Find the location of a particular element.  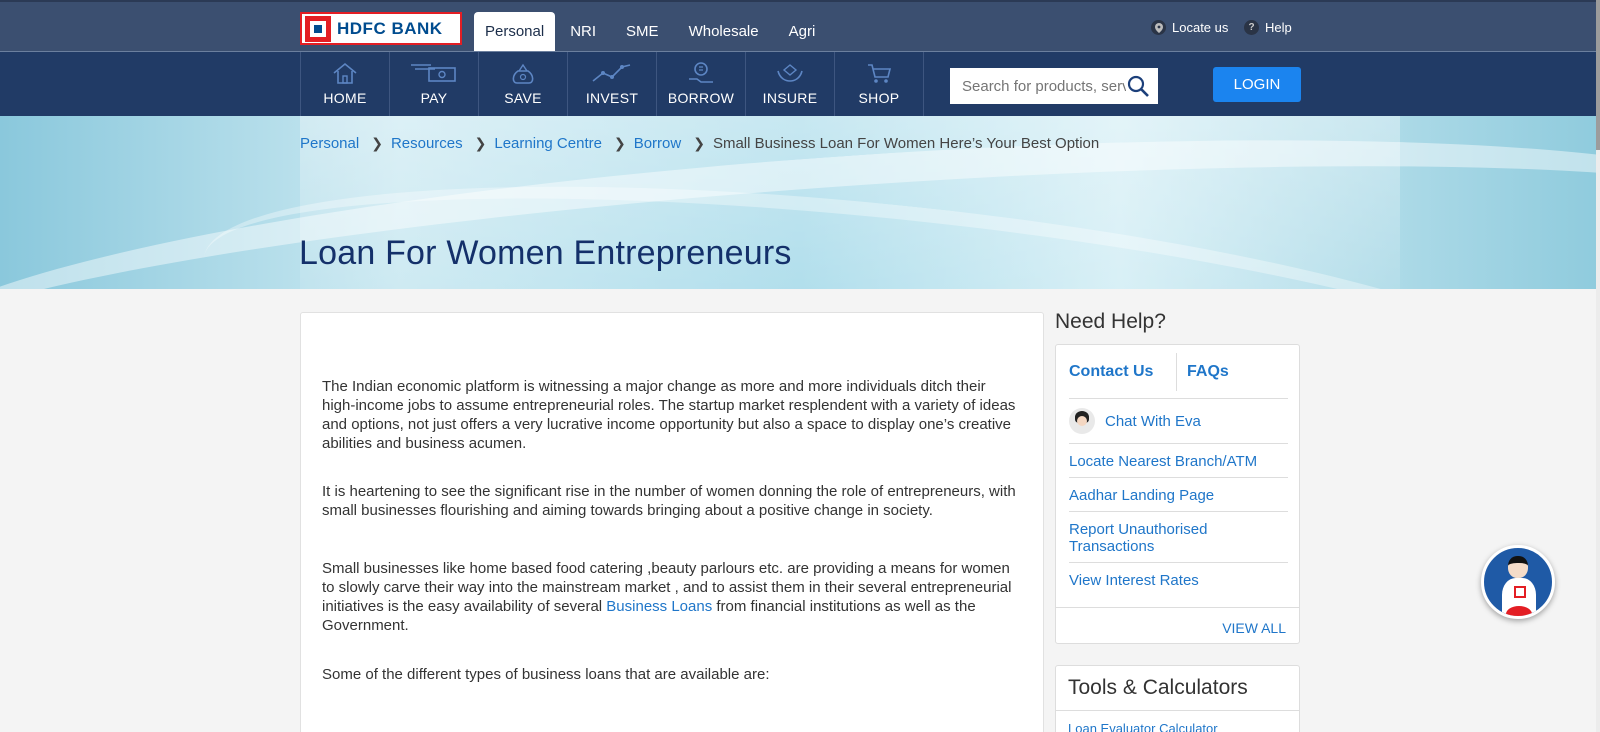

main-navbar: HOME PAY SAVE INVEST BORROW INSURE SHOP is located at coordinates (800, 84).